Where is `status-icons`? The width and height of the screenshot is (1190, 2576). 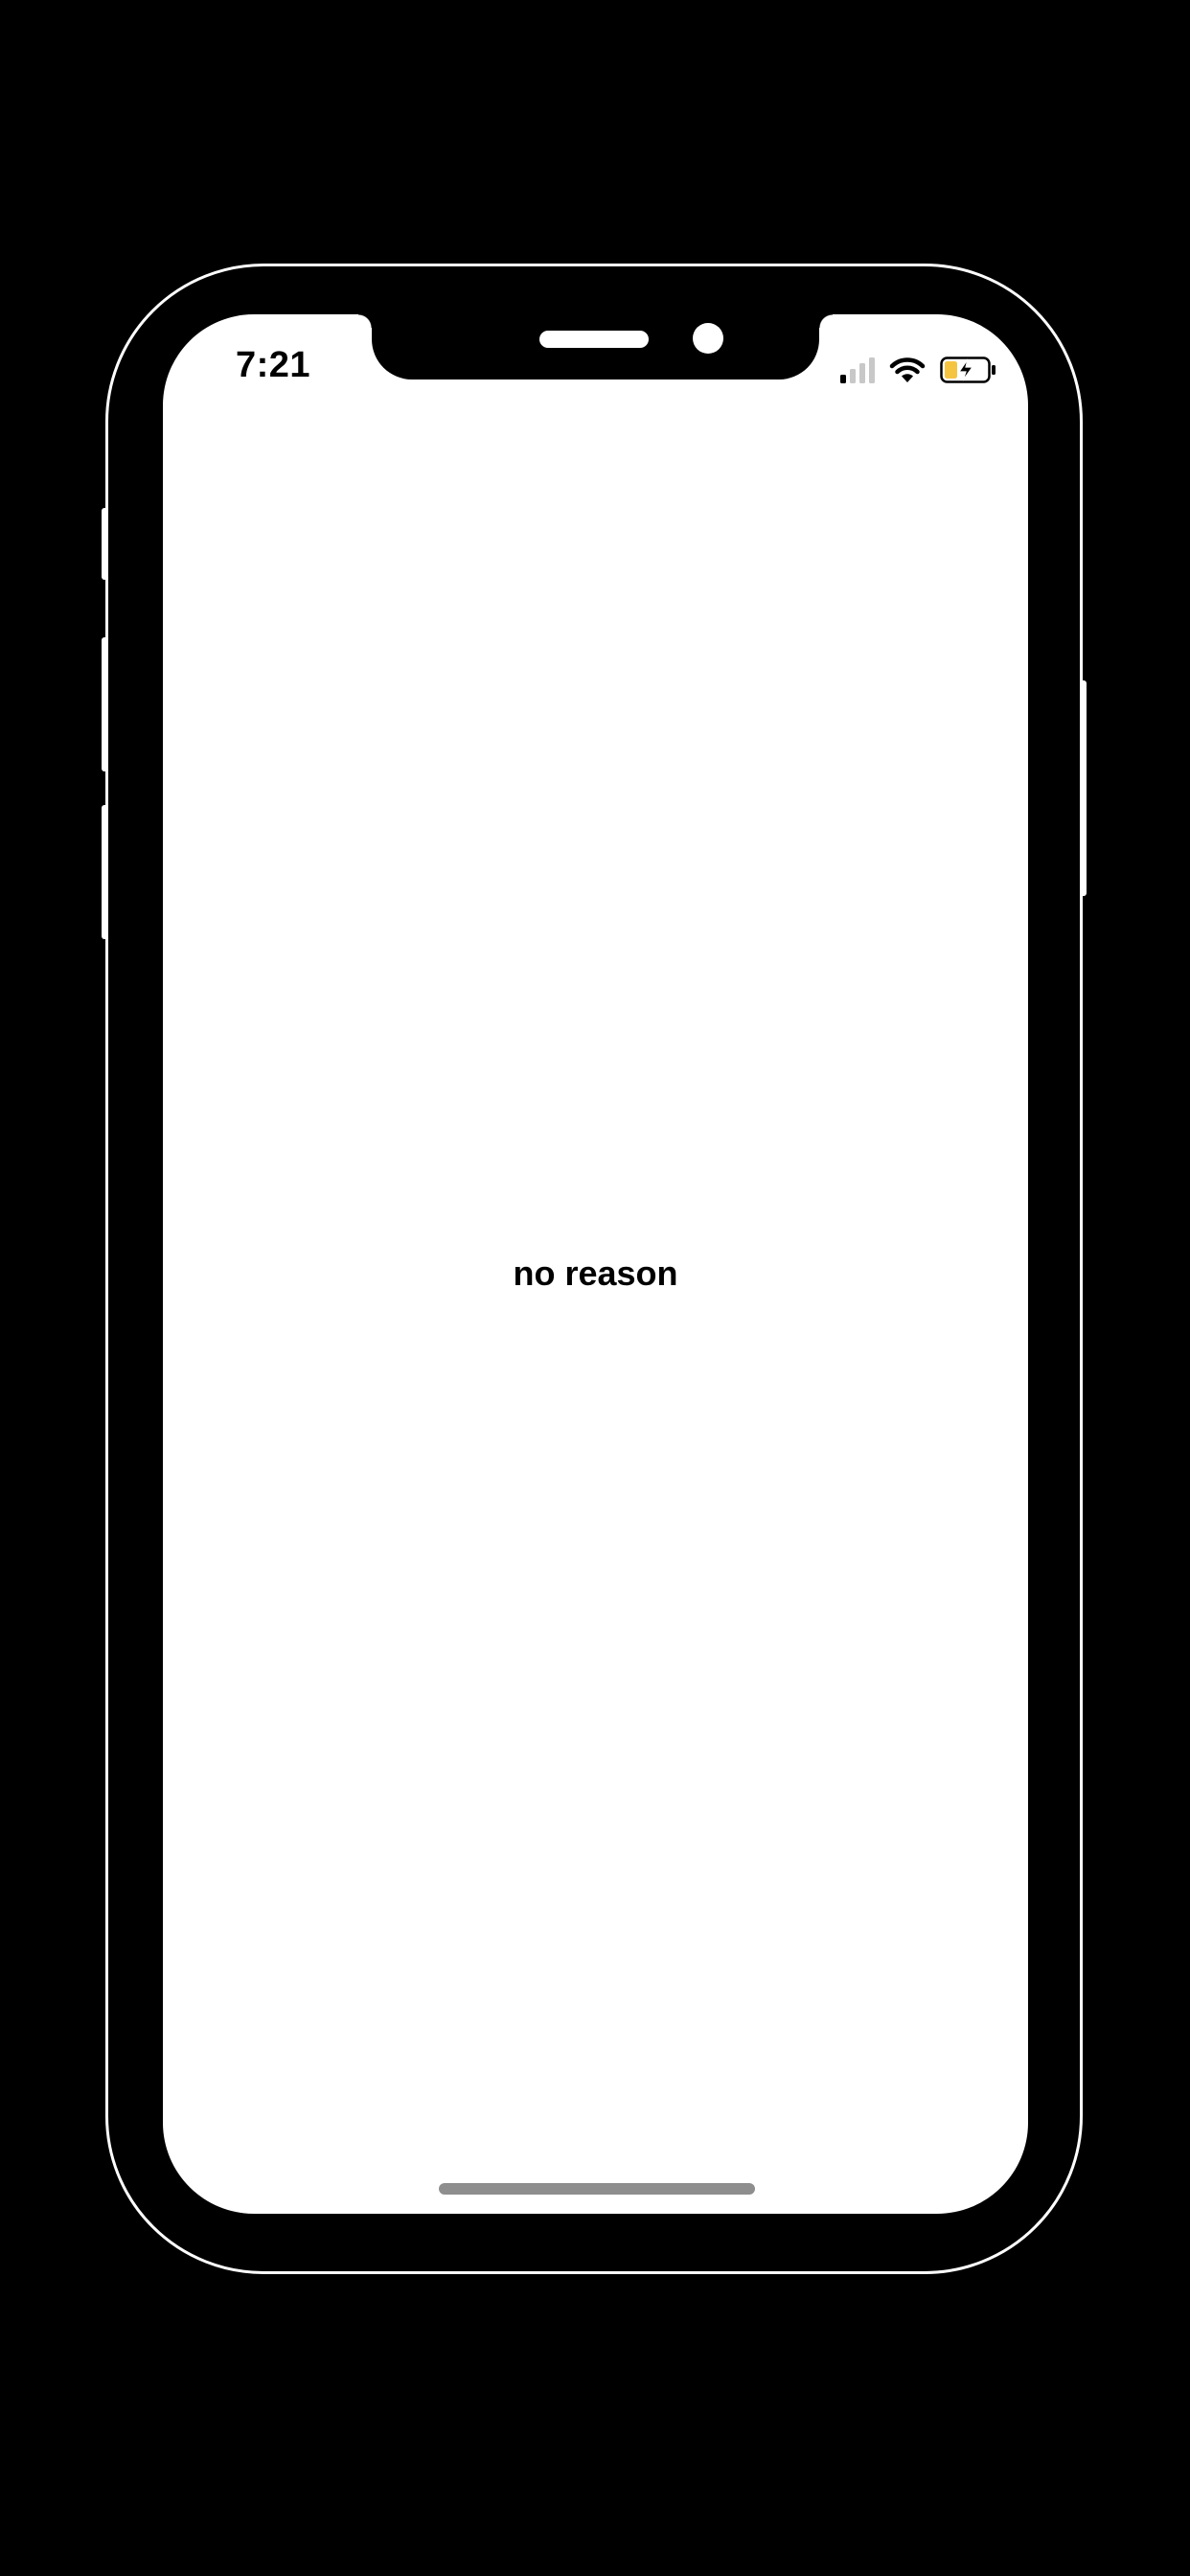 status-icons is located at coordinates (919, 370).